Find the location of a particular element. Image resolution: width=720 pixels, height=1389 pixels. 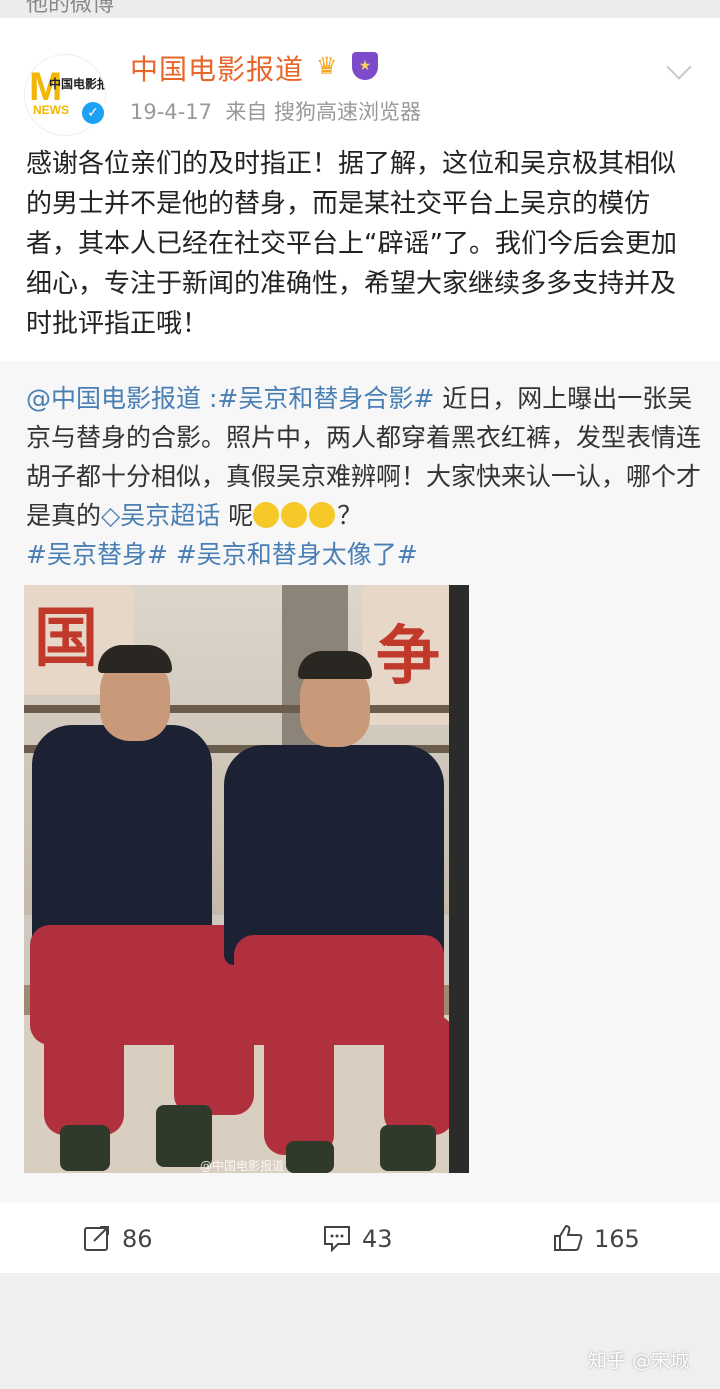

repost-button: 86 is located at coordinates (117, 1241).